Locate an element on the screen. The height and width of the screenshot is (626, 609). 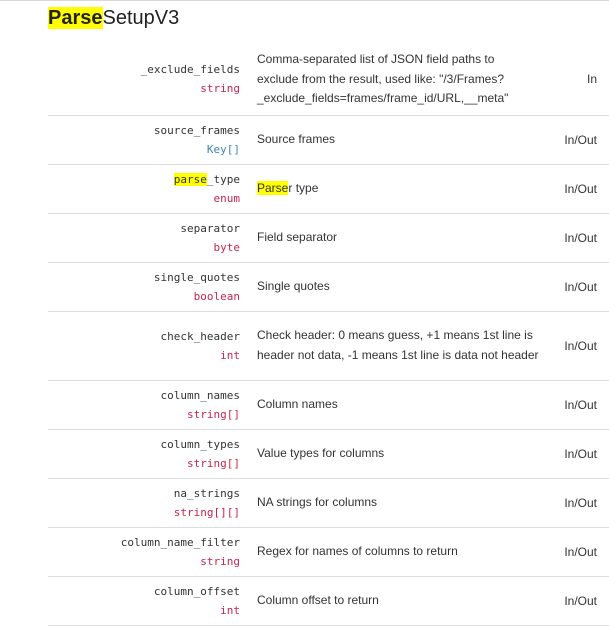
field-description: Value types for columns is located at coordinates (397, 454).